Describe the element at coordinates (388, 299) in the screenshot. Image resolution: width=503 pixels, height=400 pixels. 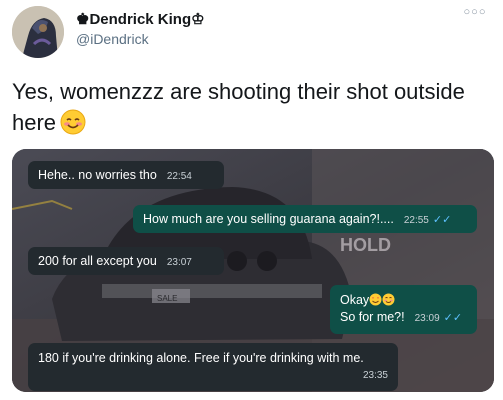
I see `smiling-face-emoji` at that location.